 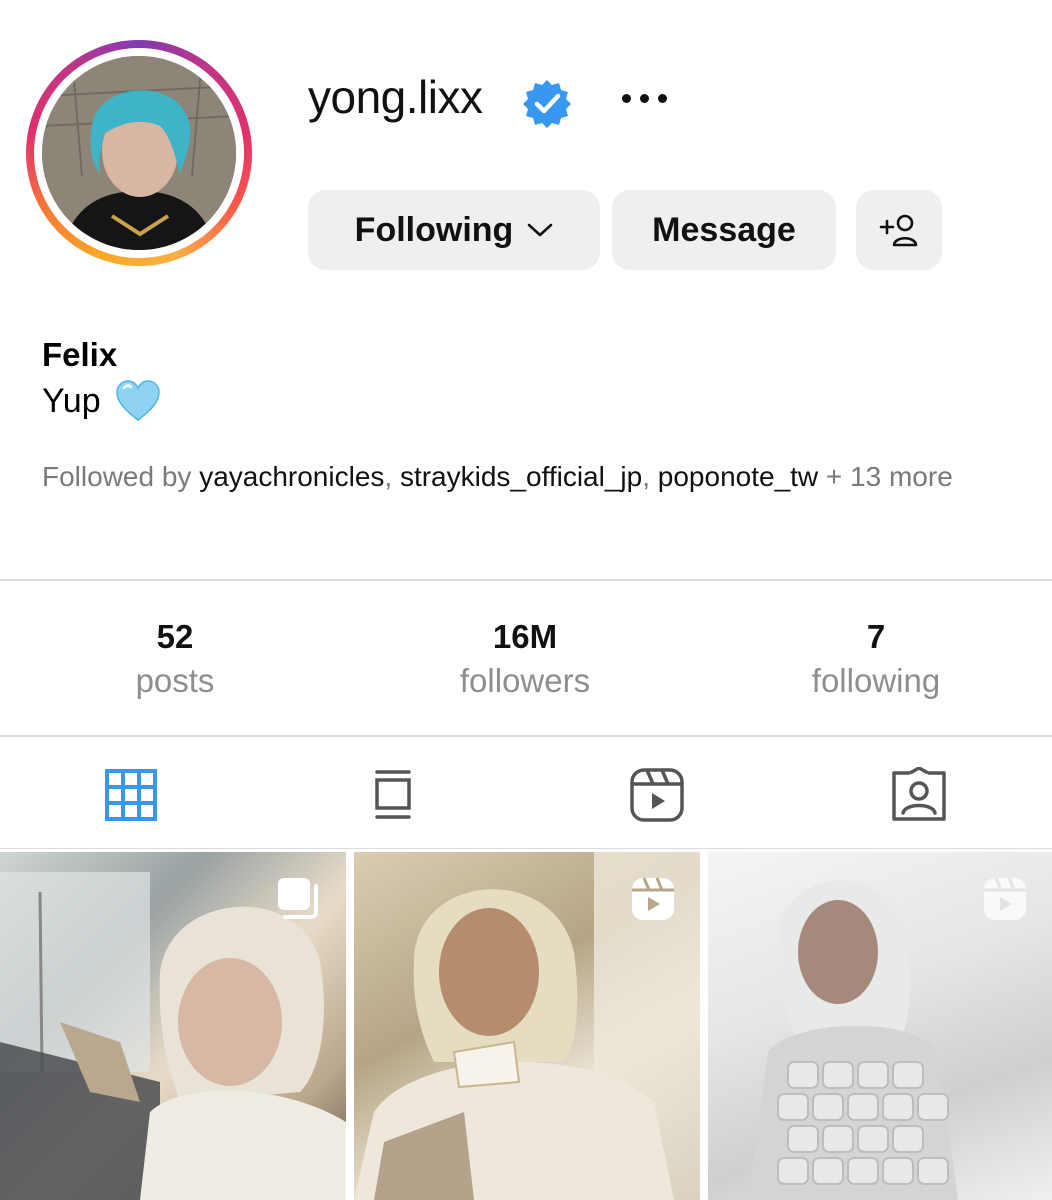 I want to click on stat-followers: 16M followers, so click(x=525, y=659).